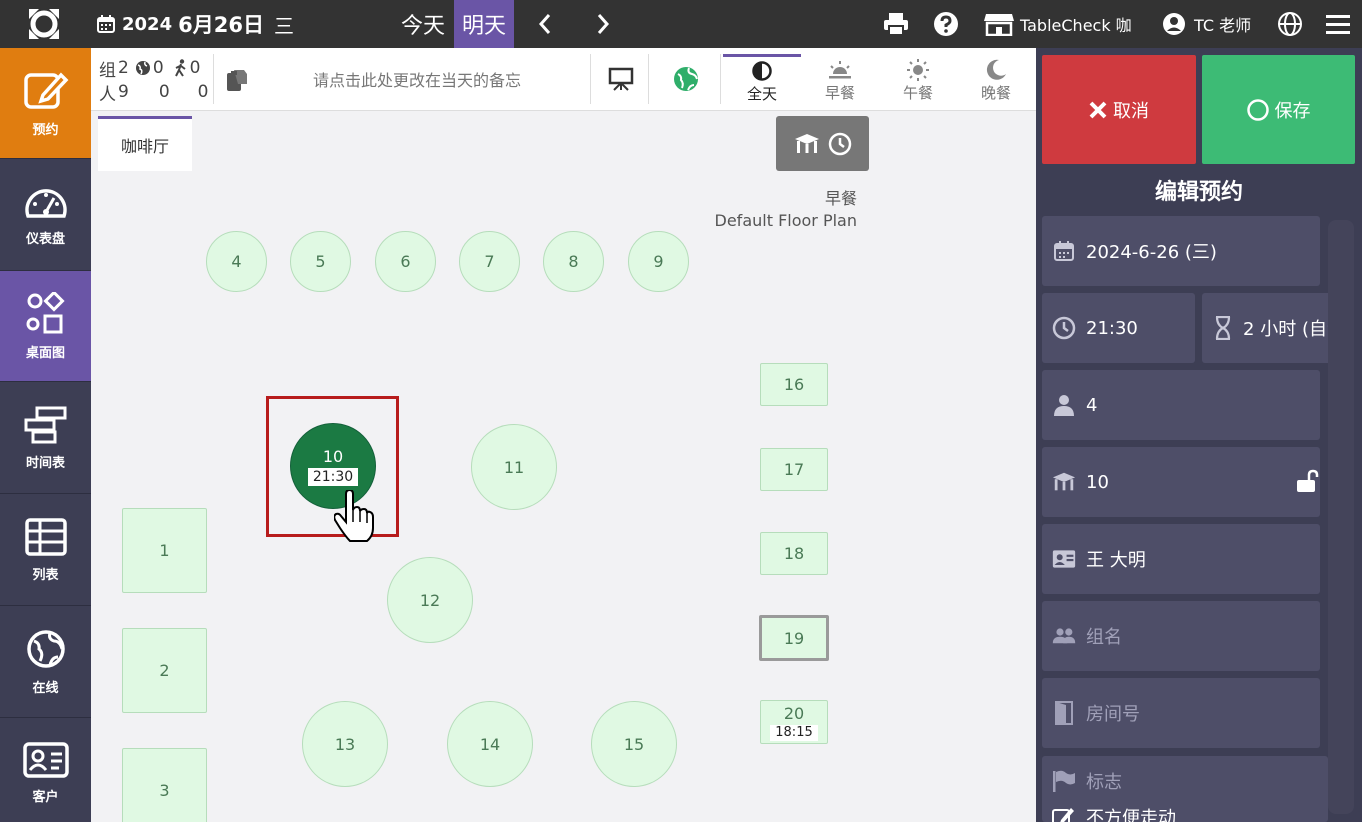 This screenshot has width=1362, height=822. I want to click on cancel-button: 取消, so click(1119, 109).